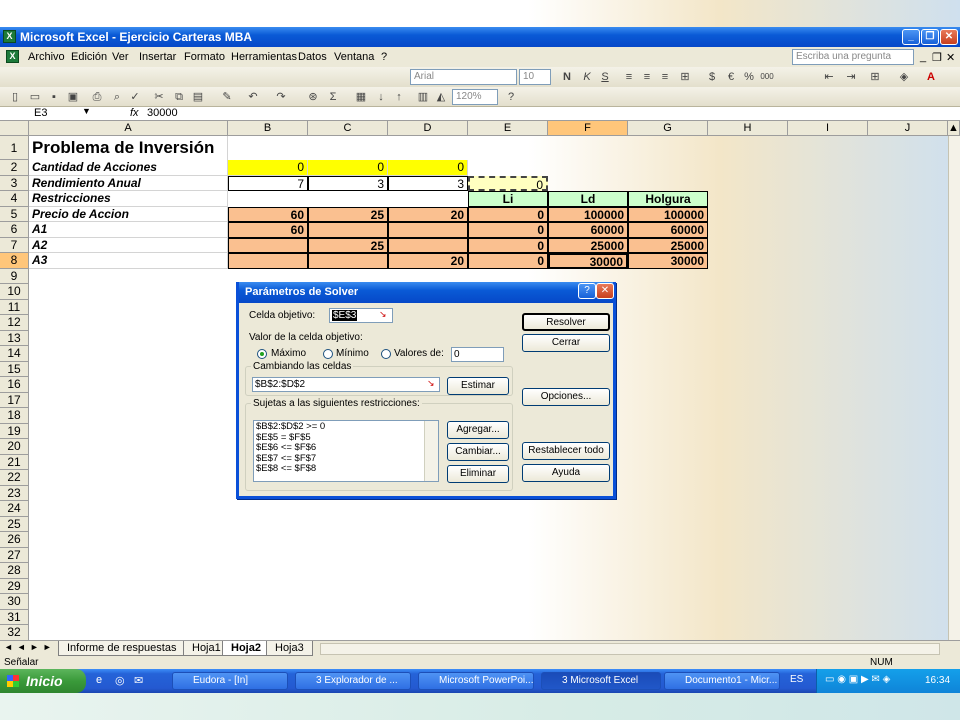 Image resolution: width=960 pixels, height=720 pixels. What do you see at coordinates (588, 199) in the screenshot?
I see `cell-f4-ld: Ld` at bounding box center [588, 199].